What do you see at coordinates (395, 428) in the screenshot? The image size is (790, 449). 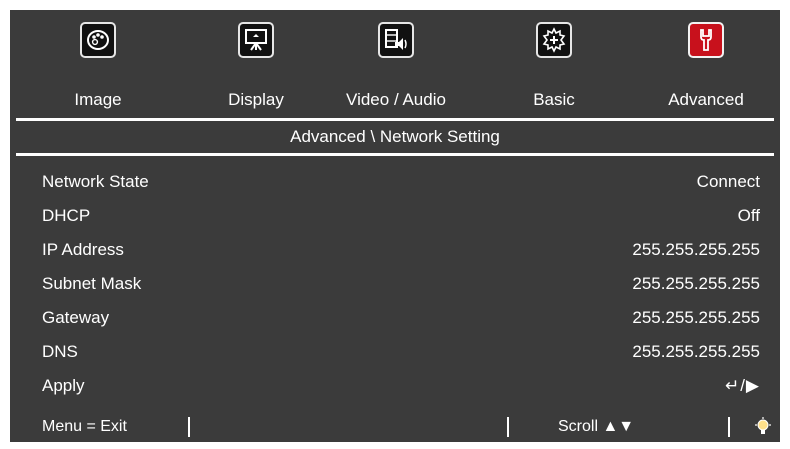 I see `footer-bar: Menu = Exit Scroll ▲▼` at bounding box center [395, 428].